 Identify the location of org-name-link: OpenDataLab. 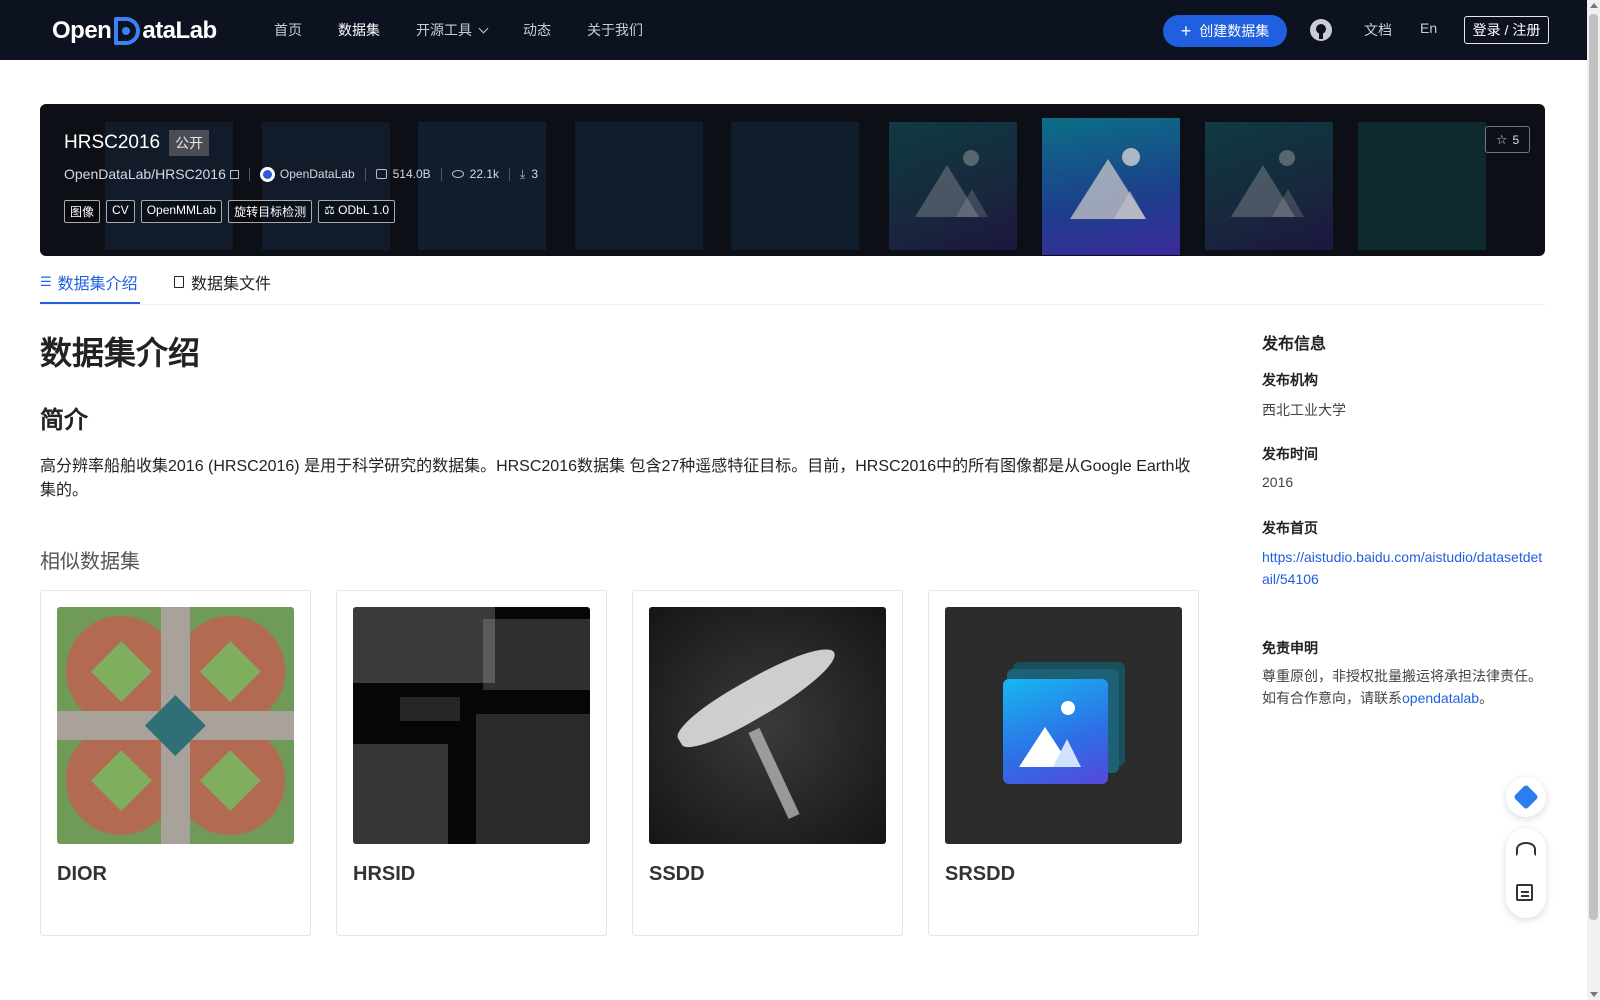
(317, 174).